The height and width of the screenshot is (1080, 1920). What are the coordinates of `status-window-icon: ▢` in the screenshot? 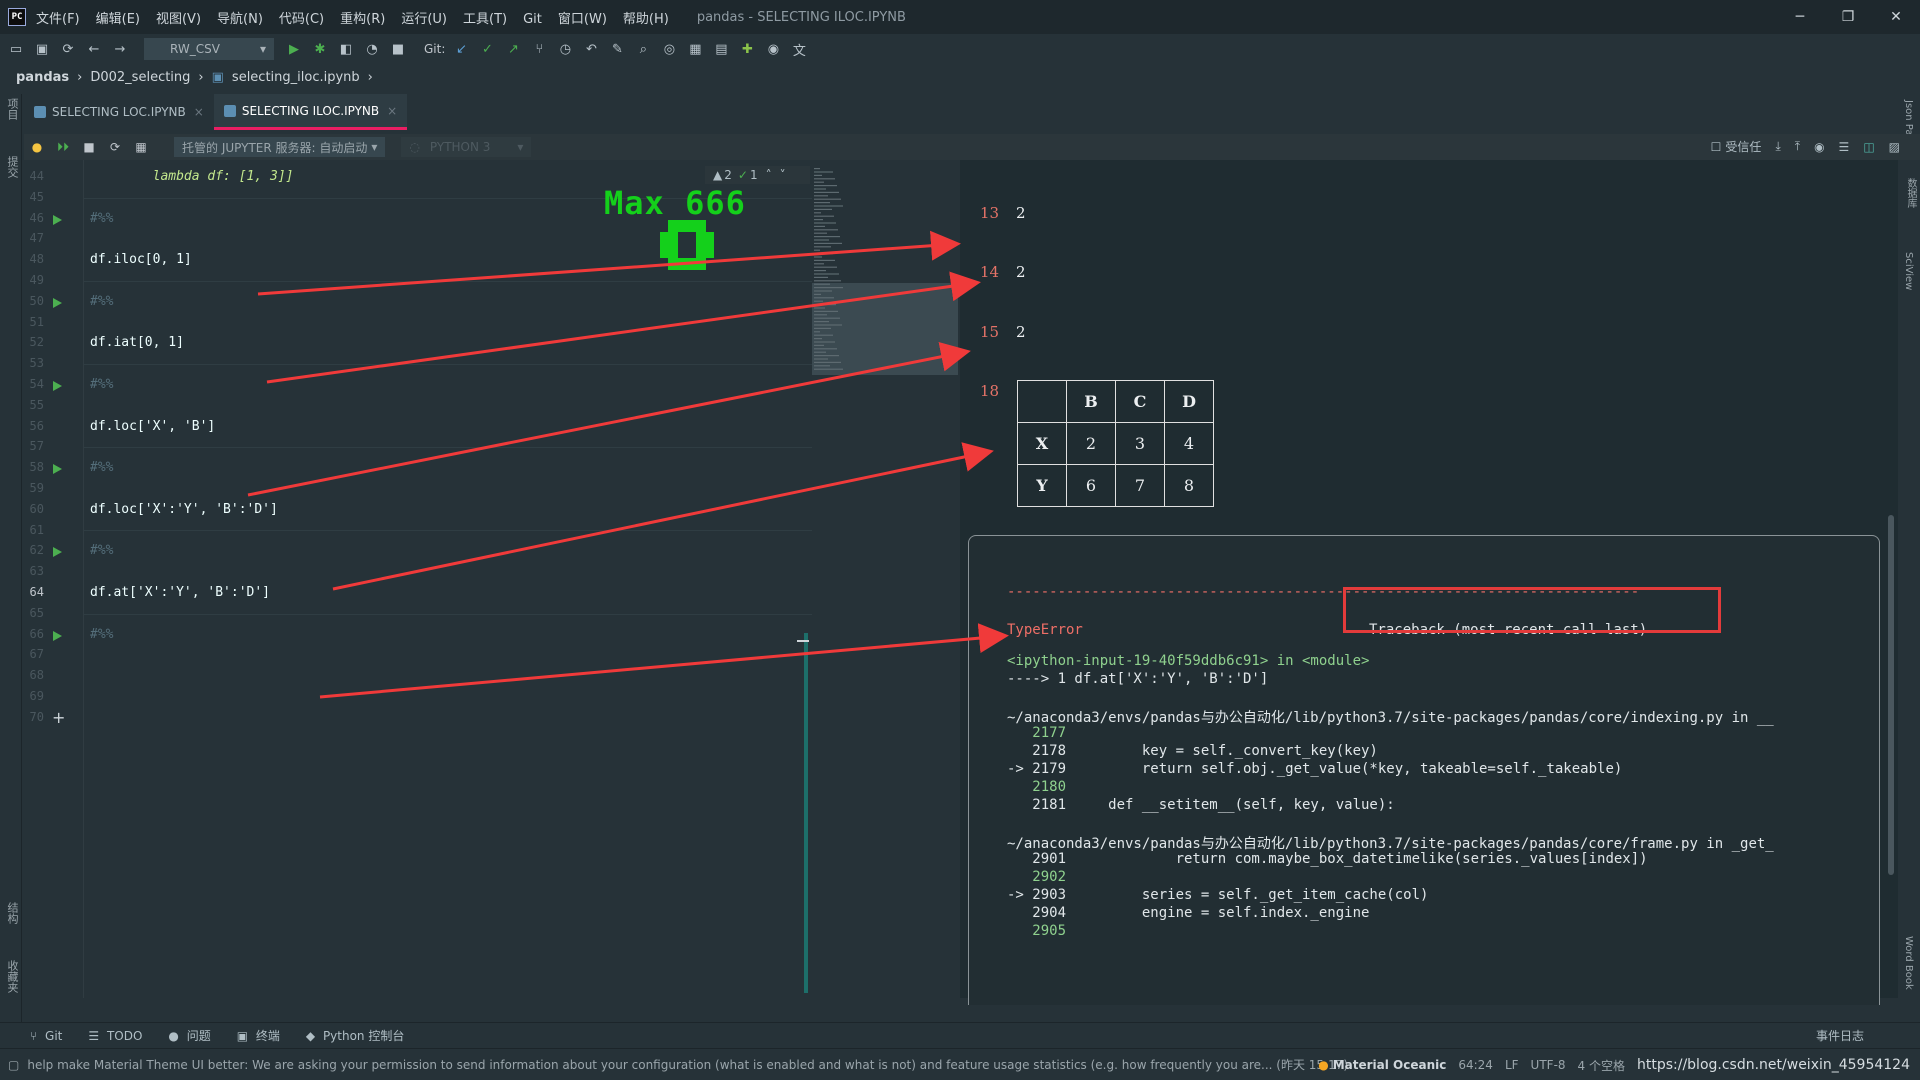 It's located at (13, 1065).